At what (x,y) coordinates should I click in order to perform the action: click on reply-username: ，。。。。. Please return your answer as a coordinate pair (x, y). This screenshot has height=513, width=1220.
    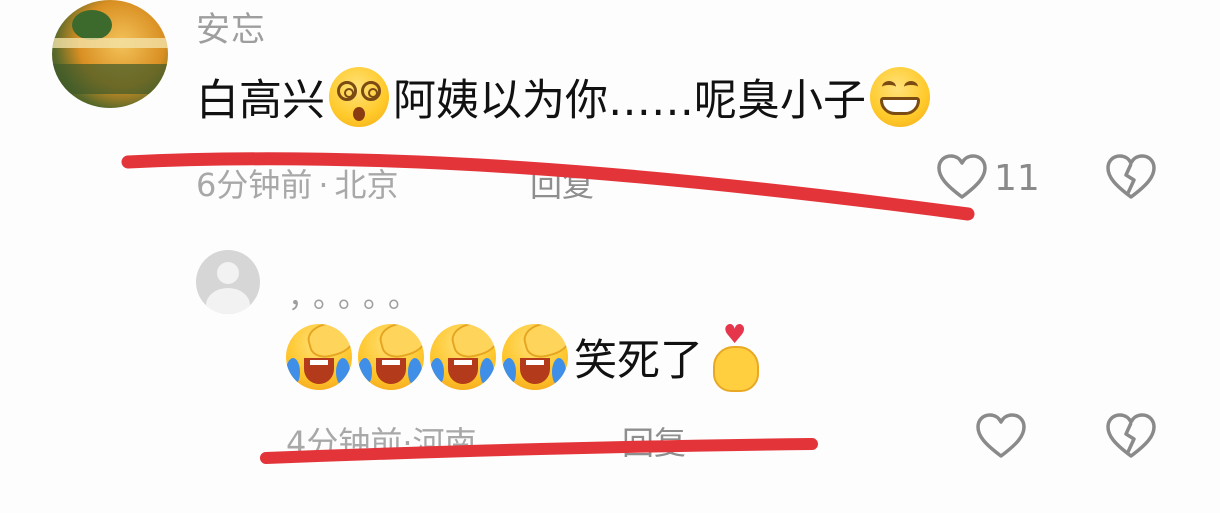
    Looking at the image, I should click on (358, 294).